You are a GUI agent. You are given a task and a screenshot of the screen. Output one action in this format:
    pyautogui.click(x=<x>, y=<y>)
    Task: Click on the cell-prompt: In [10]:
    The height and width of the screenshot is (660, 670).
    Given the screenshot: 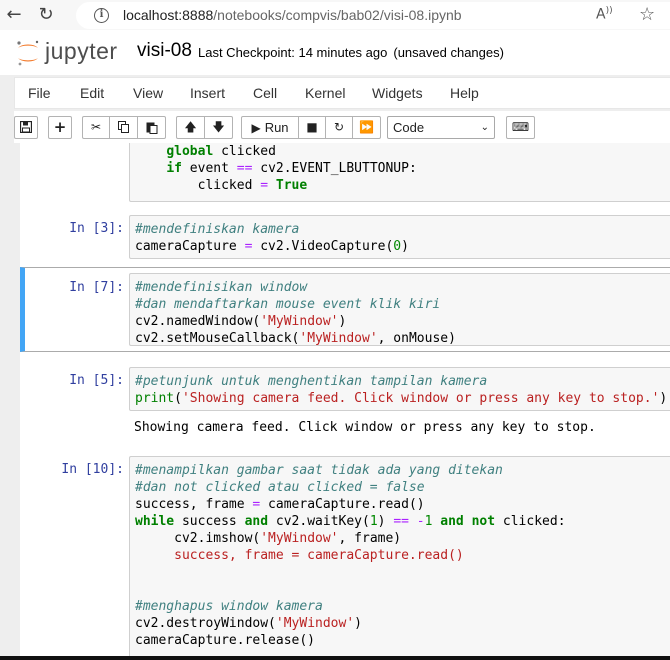 What is the action you would take?
    pyautogui.click(x=92, y=469)
    